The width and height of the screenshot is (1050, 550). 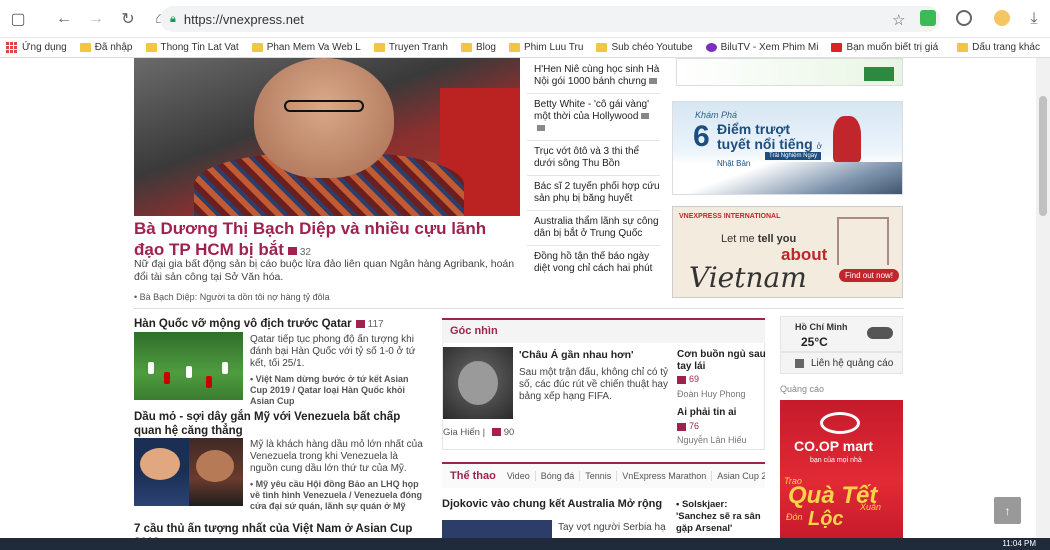 I want to click on opinion-side-title: Cơn buồn ngủ sau tay lái, so click(x=722, y=361).